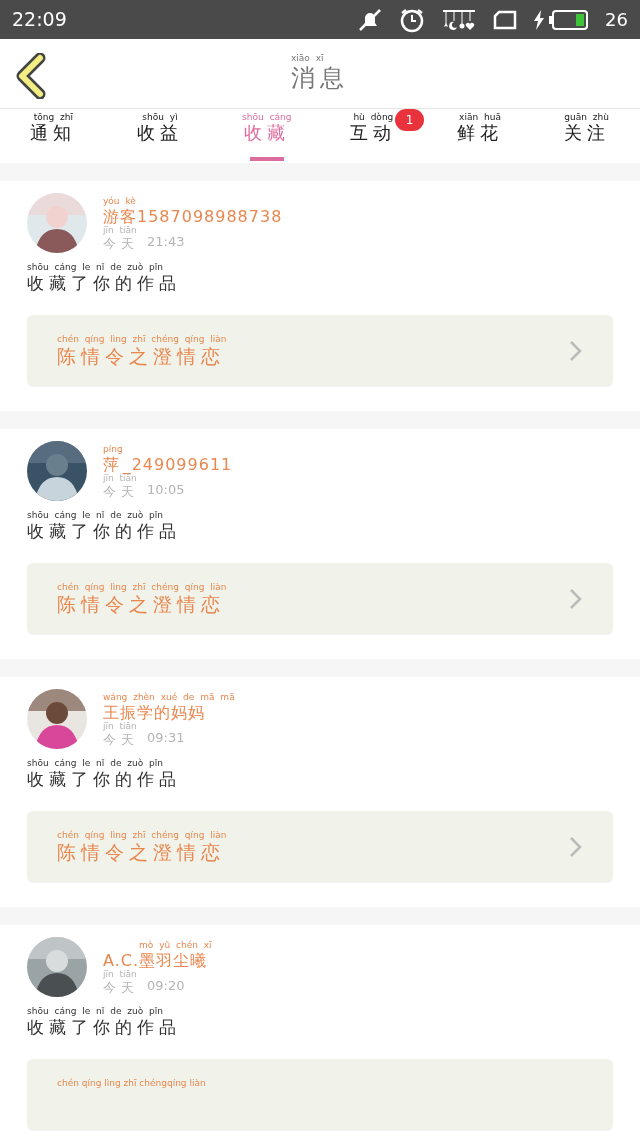 This screenshot has height=1138, width=640. Describe the element at coordinates (320, 78) in the screenshot. I see `page-title: 消息` at that location.